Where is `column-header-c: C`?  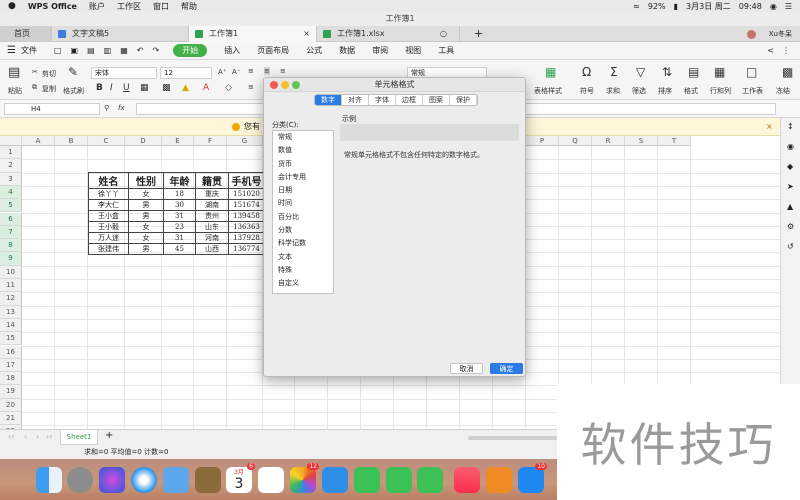 column-header-c: C is located at coordinates (106, 141).